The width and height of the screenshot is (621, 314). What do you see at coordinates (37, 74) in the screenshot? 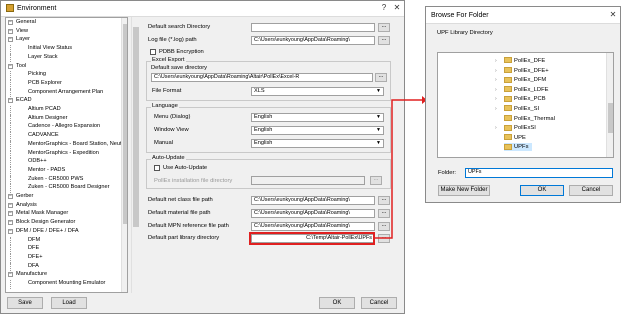
I see `tree-item: Picking` at bounding box center [37, 74].